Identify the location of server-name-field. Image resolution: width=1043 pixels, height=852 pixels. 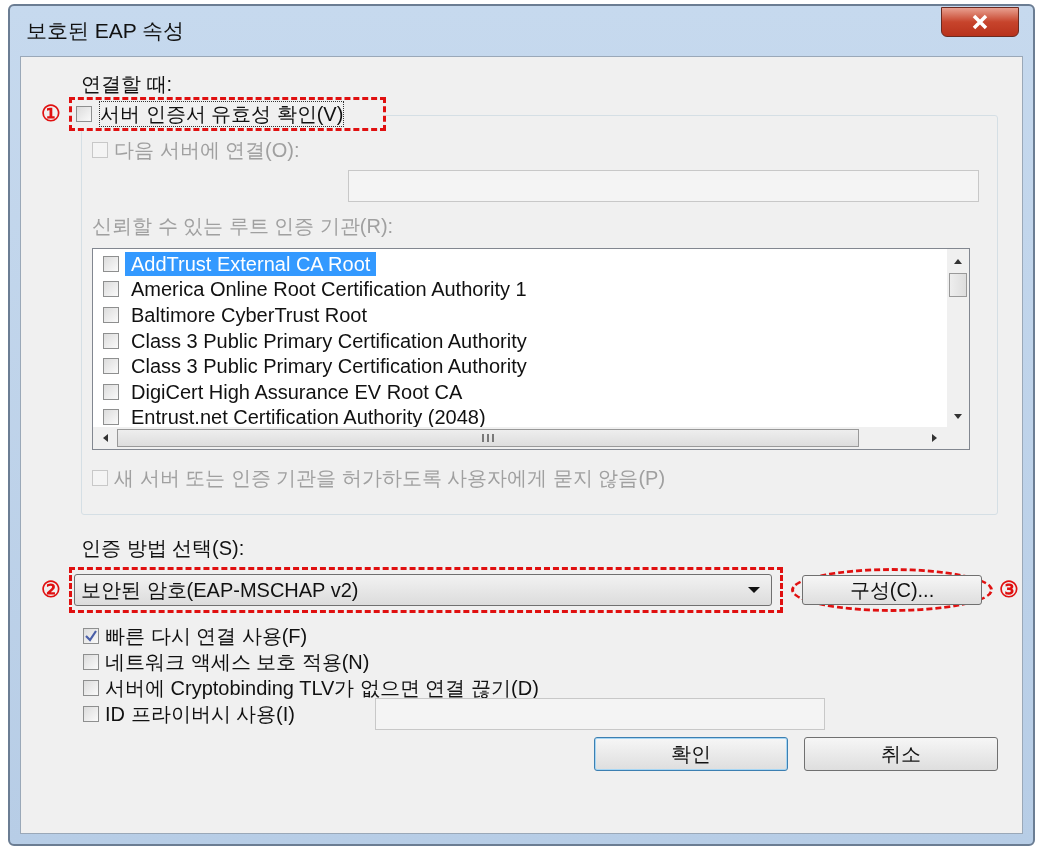
(663, 186).